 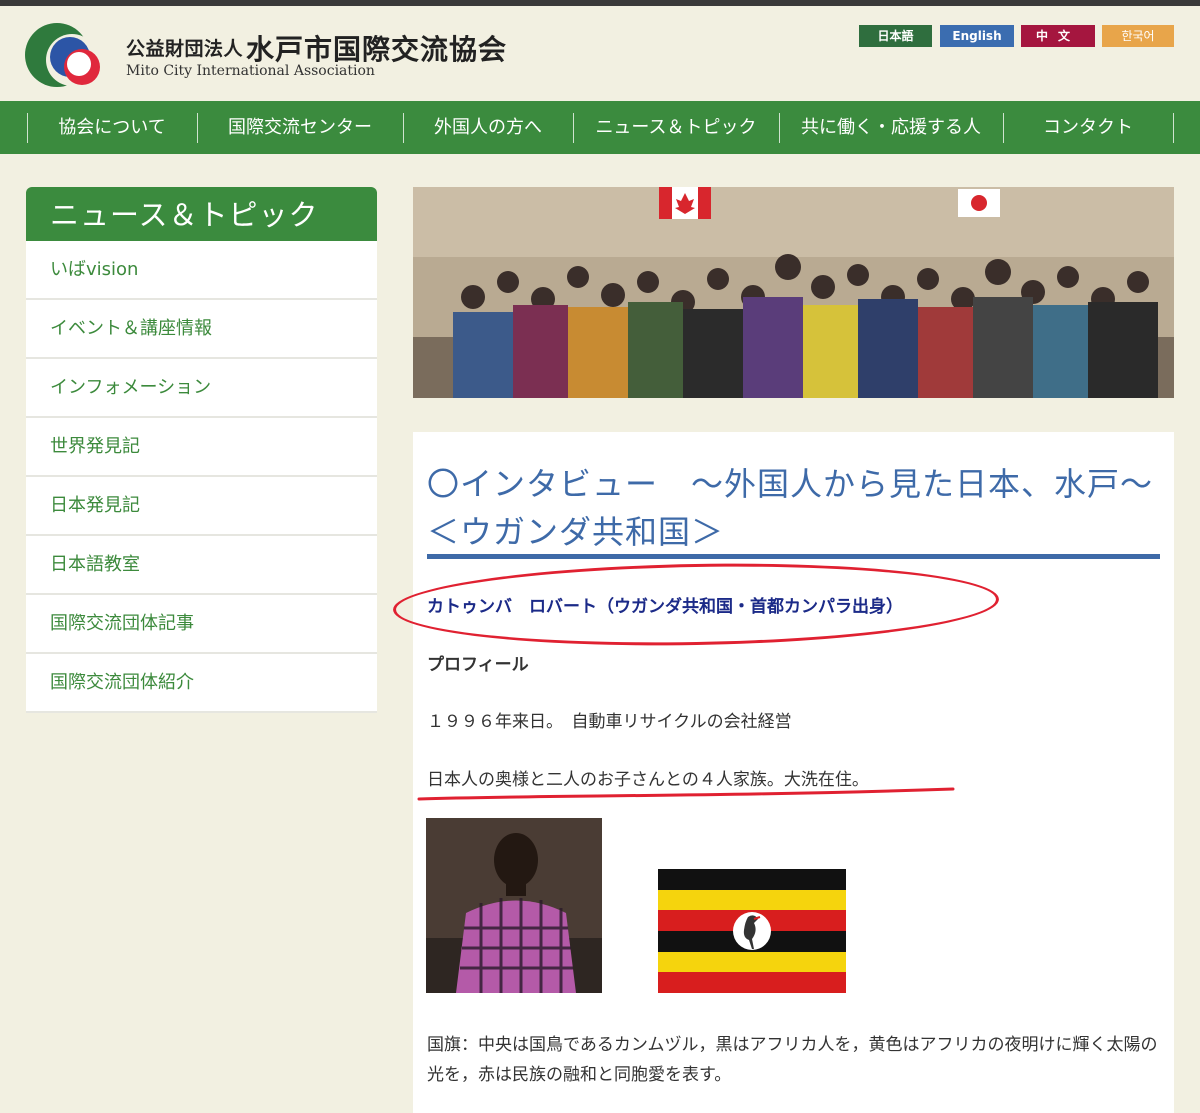 What do you see at coordinates (488, 127) in the screenshot?
I see `nav-item-foreigners: 外国人の方へ` at bounding box center [488, 127].